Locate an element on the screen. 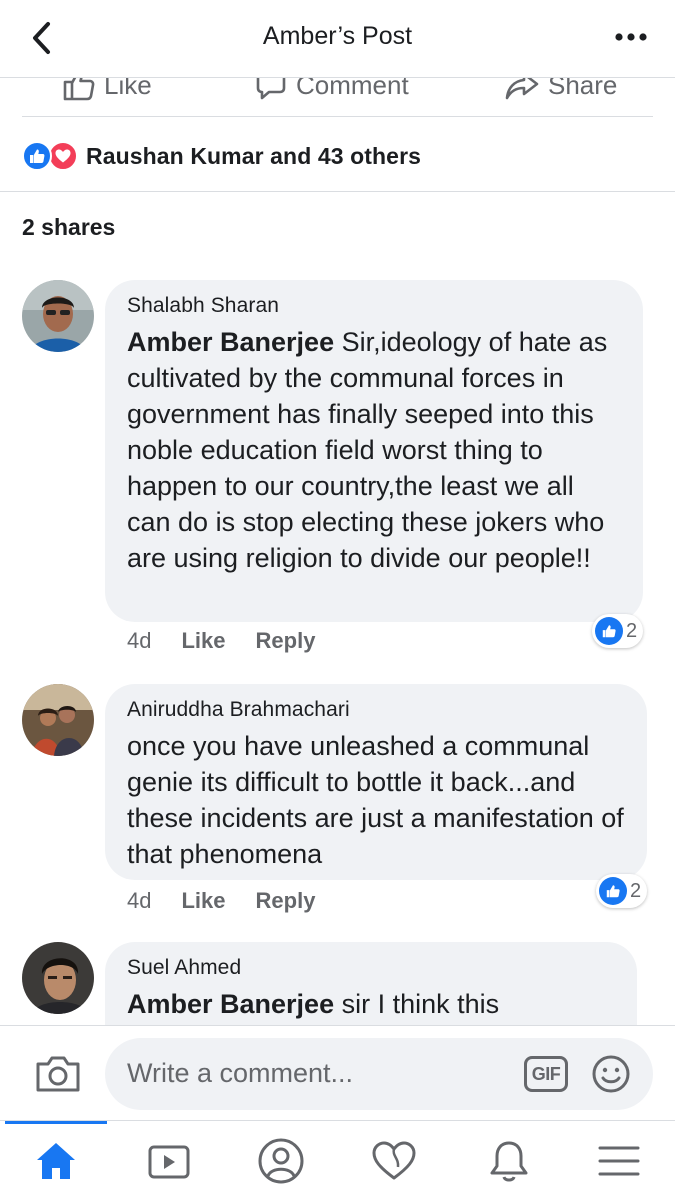 The width and height of the screenshot is (675, 1200). comment-body: sir I think this is located at coordinates (417, 1004).